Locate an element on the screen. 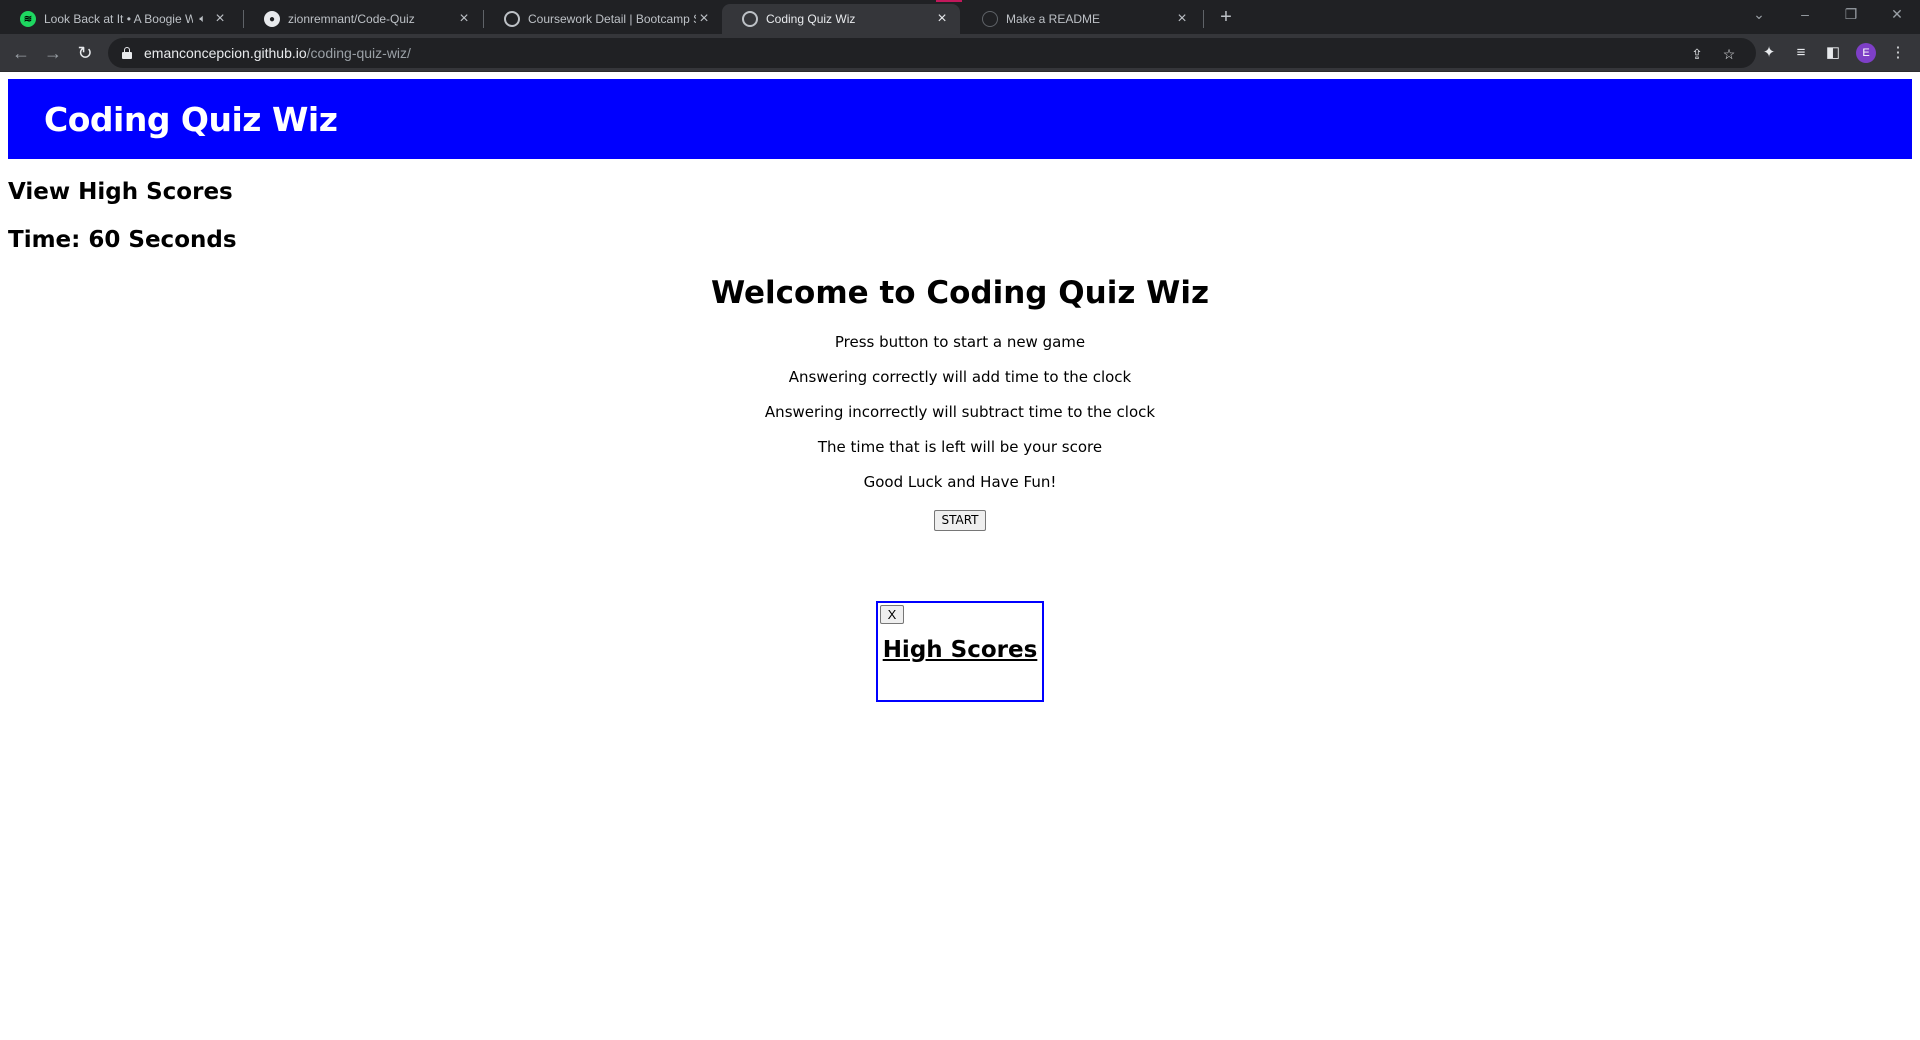  browser-tab-coding-quiz-wiz: Coding Quiz Wiz × is located at coordinates (841, 19).